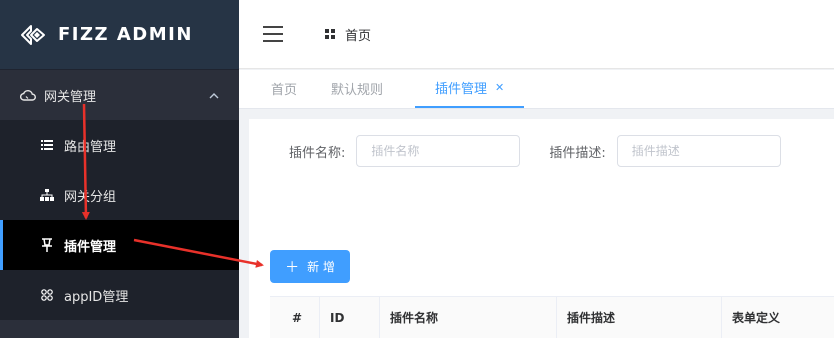  I want to click on logo: FIZZ ADMIN, so click(119, 35).